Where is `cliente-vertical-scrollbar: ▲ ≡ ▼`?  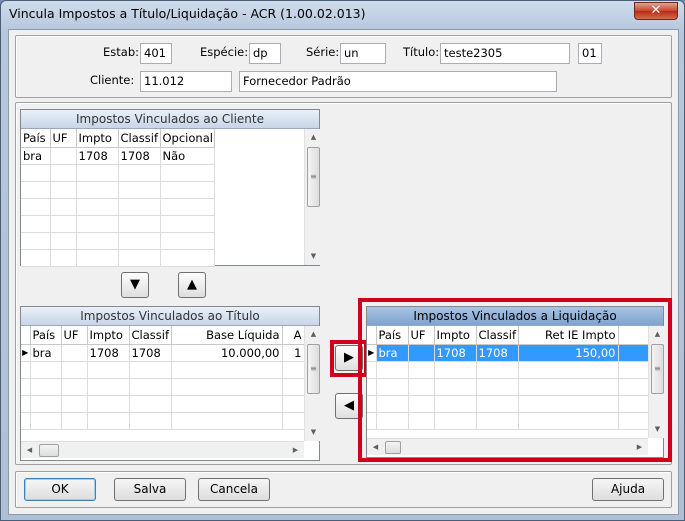
cliente-vertical-scrollbar: ▲ ≡ ▼ is located at coordinates (312, 197).